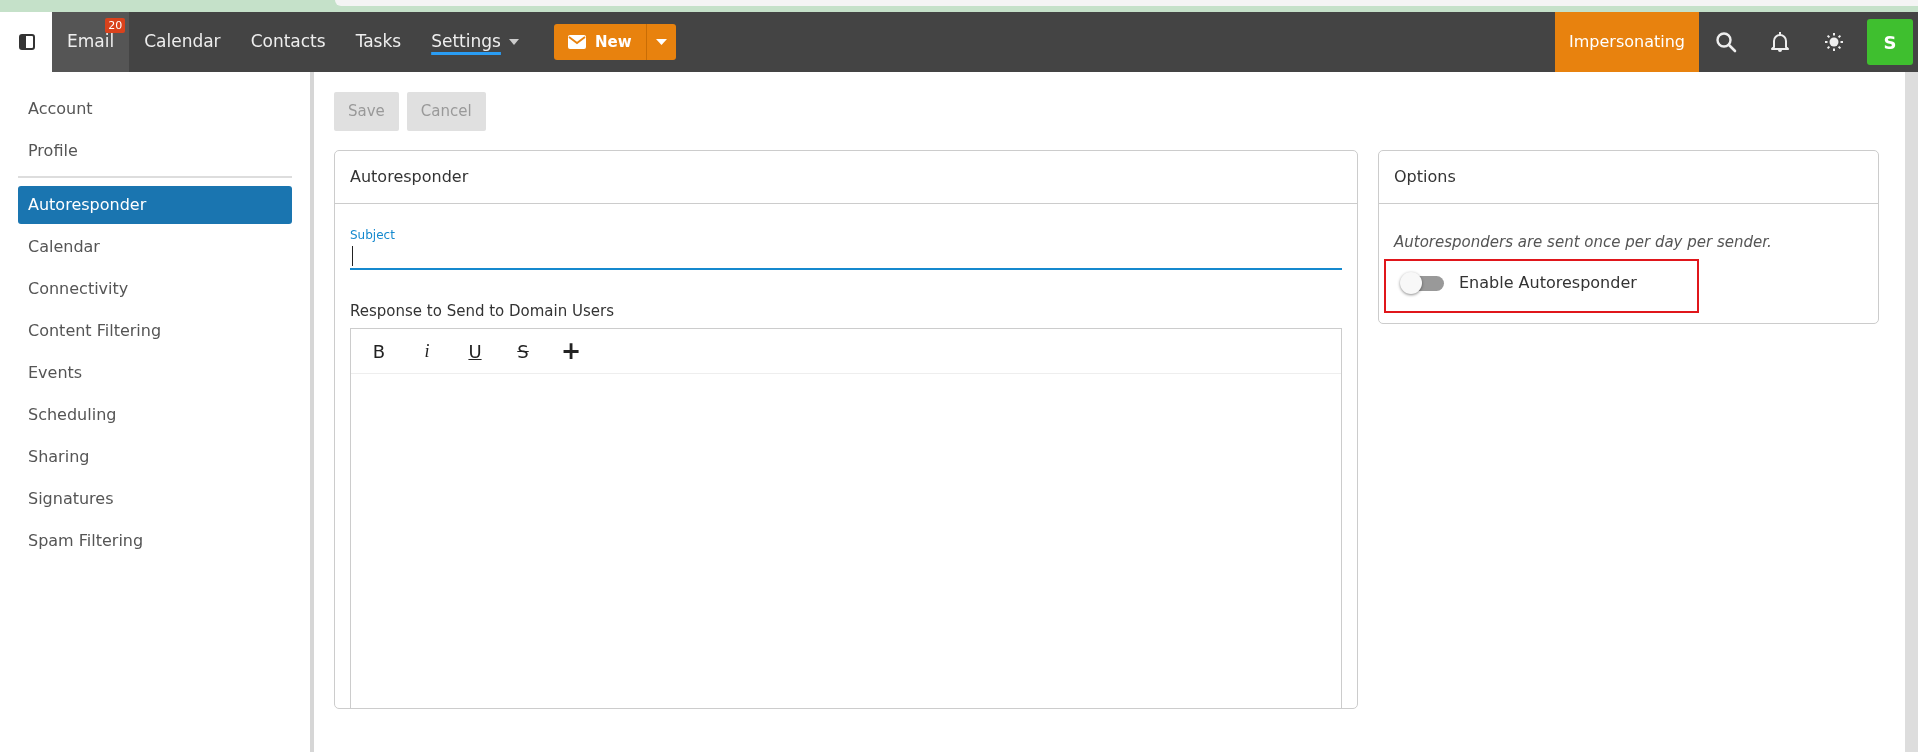 The image size is (1918, 752). I want to click on text-cursor, so click(352, 255).